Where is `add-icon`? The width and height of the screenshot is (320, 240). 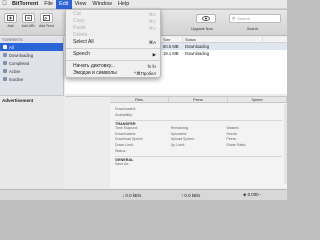
add-icon is located at coordinates (10, 18).